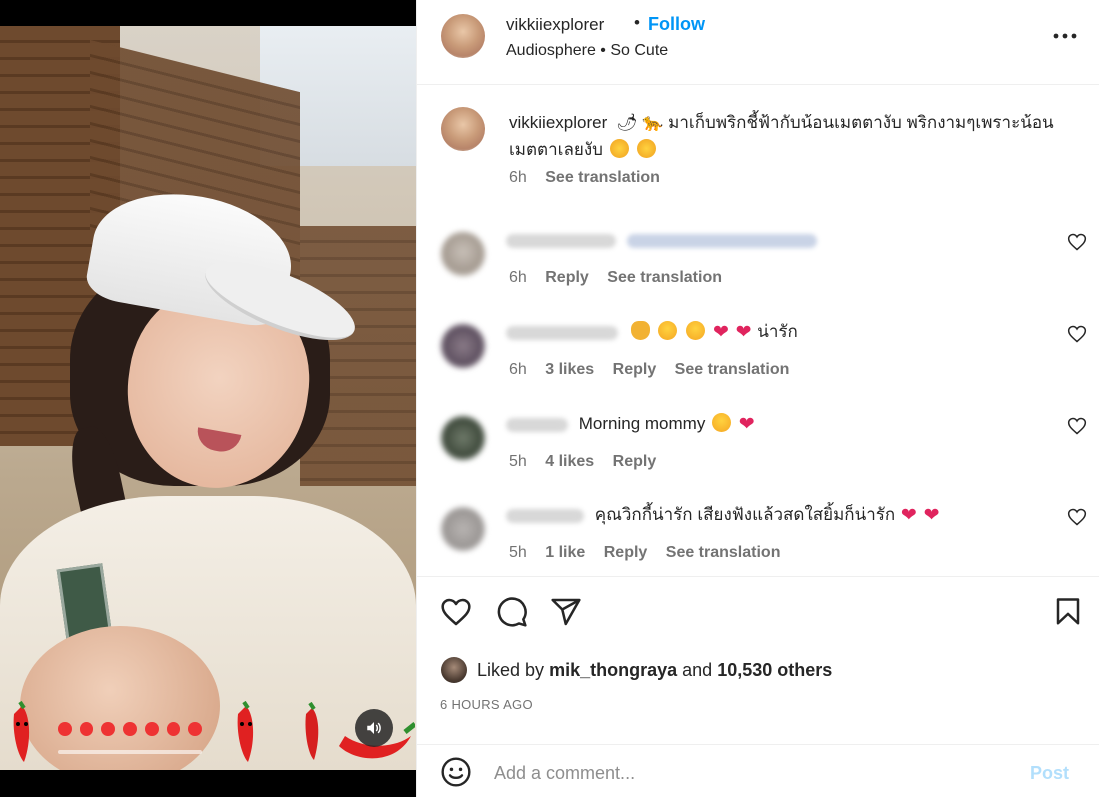  I want to click on speaker-icon, so click(374, 728).